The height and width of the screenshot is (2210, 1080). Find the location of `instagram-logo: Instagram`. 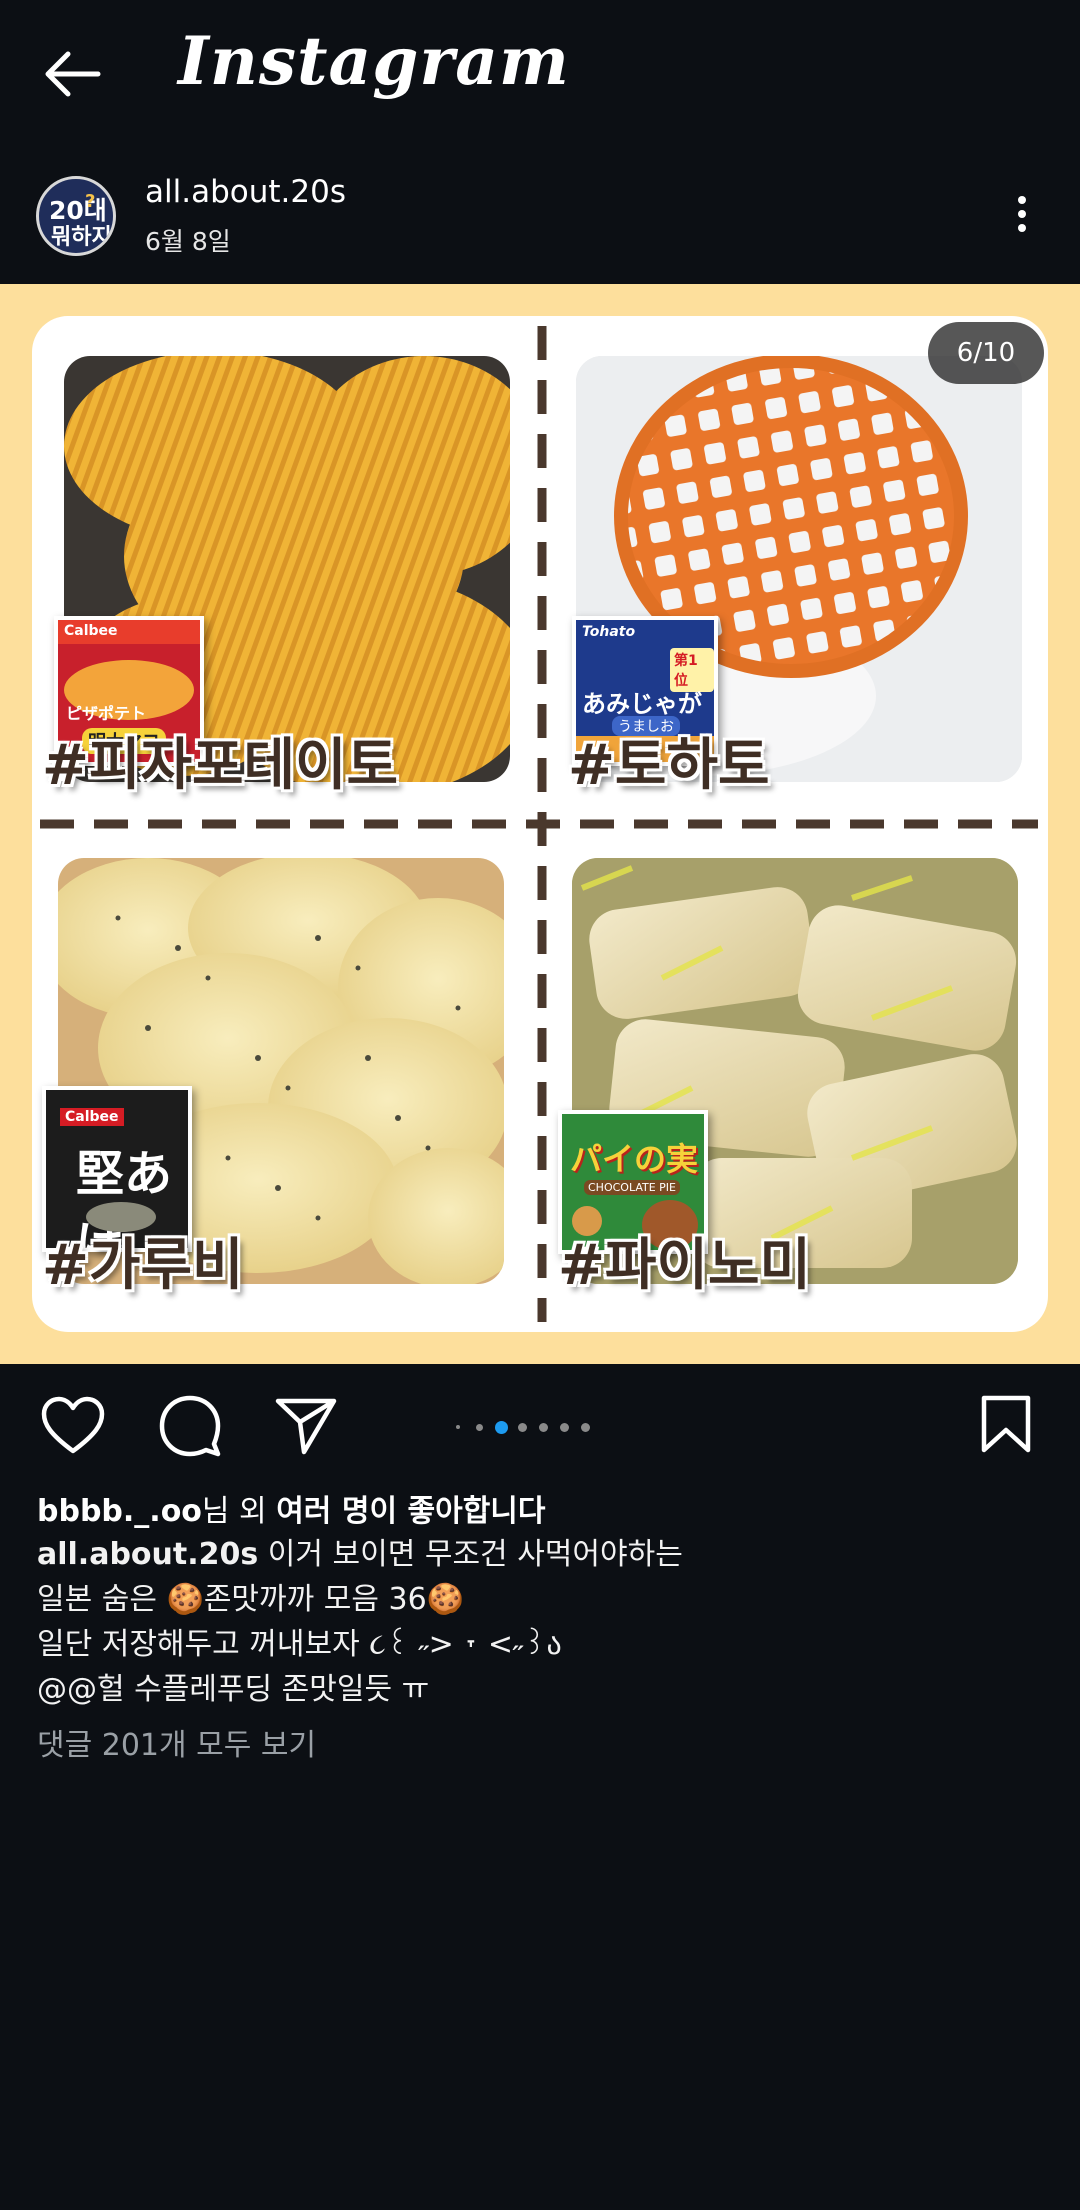

instagram-logo: Instagram is located at coordinates (374, 61).